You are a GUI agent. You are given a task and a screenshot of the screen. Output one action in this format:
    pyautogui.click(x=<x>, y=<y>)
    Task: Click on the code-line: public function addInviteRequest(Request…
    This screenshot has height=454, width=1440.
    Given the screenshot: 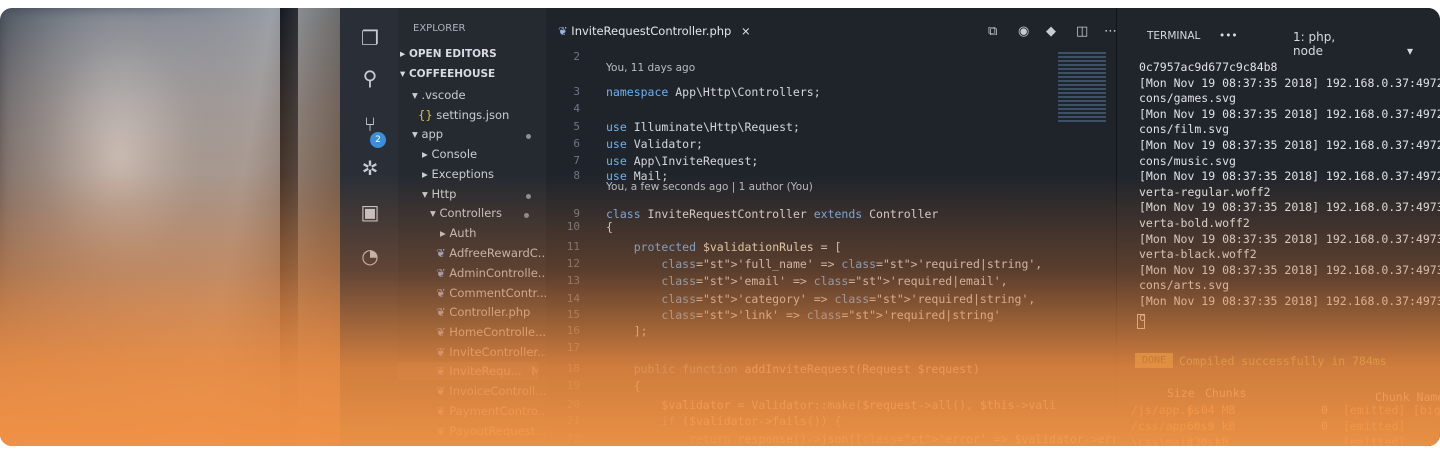 What is the action you would take?
    pyautogui.click(x=806, y=369)
    